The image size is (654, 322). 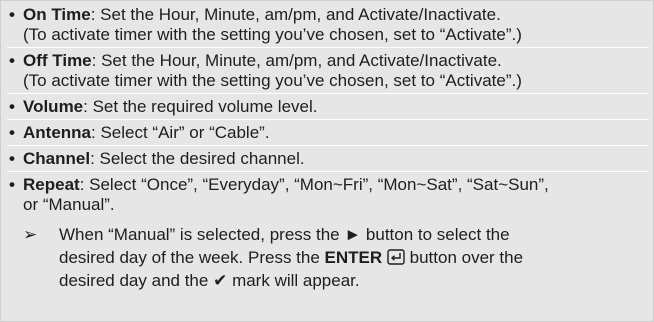 What do you see at coordinates (200, 106) in the screenshot?
I see `volume-description: : Set the required volume level.` at bounding box center [200, 106].